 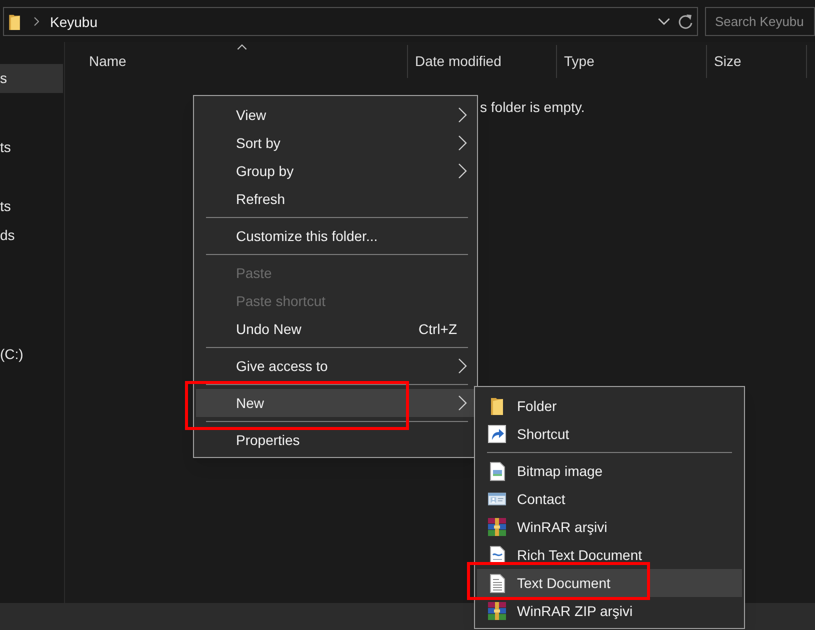 I want to click on chevron-icon, so click(x=36, y=21).